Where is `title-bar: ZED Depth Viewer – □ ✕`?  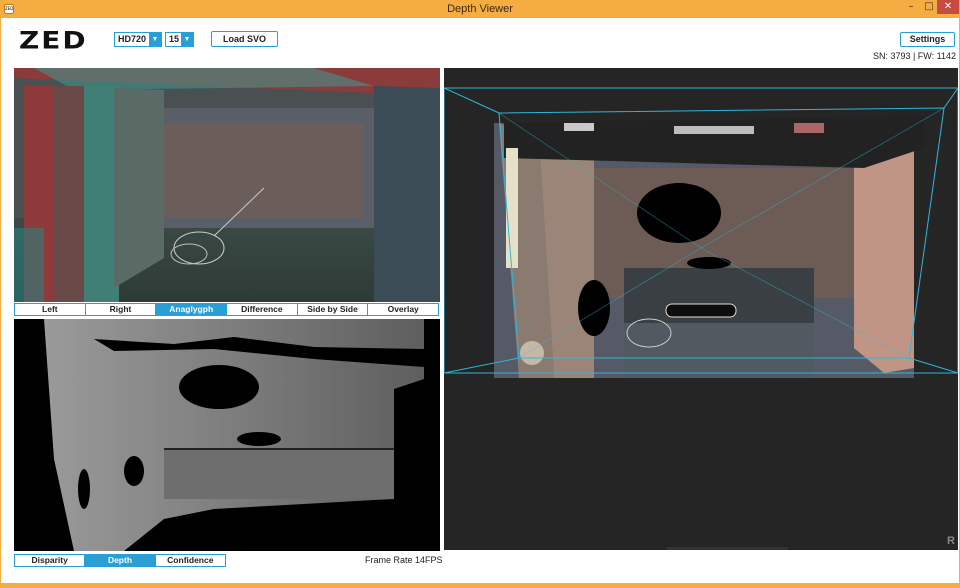
title-bar: ZED Depth Viewer – □ ✕ is located at coordinates (480, 9).